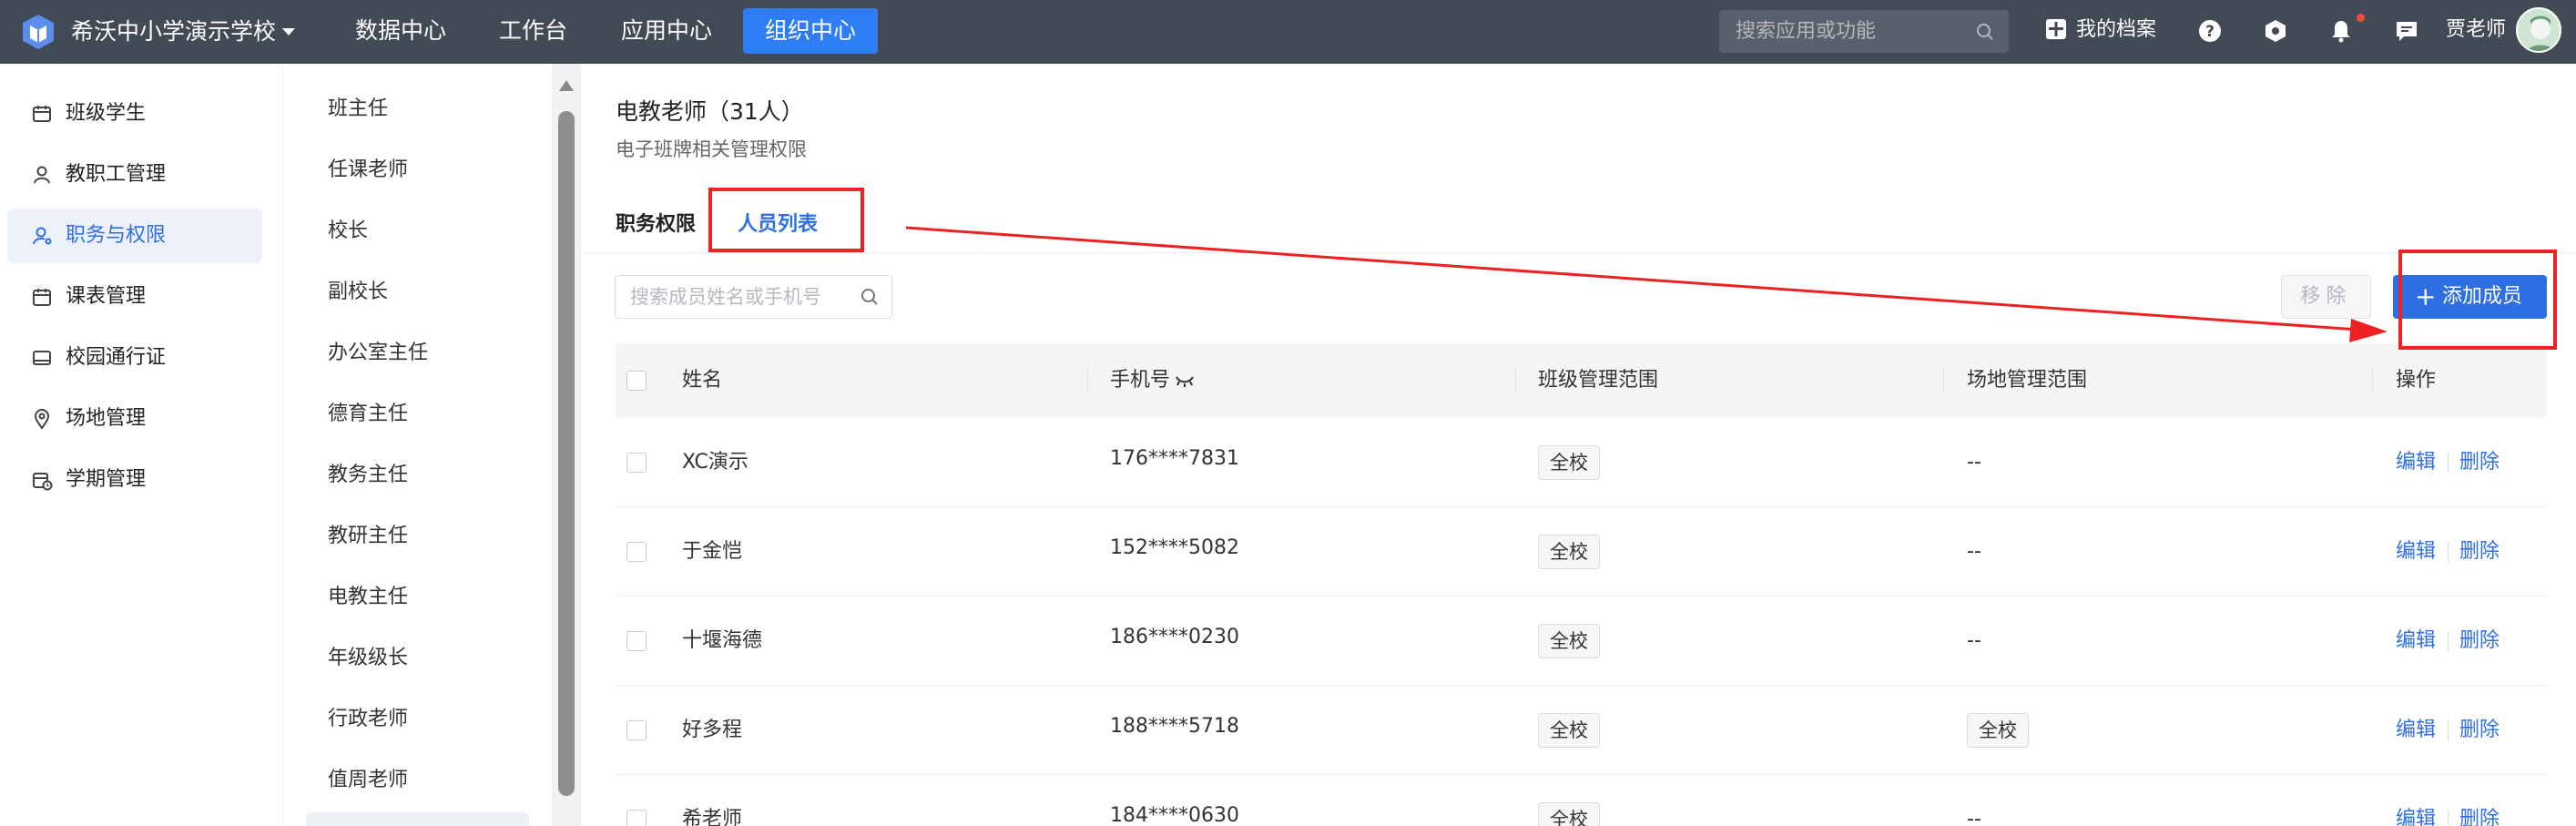 This screenshot has width=2576, height=826. What do you see at coordinates (378, 353) in the screenshot?
I see `role-item: 办公室主任` at bounding box center [378, 353].